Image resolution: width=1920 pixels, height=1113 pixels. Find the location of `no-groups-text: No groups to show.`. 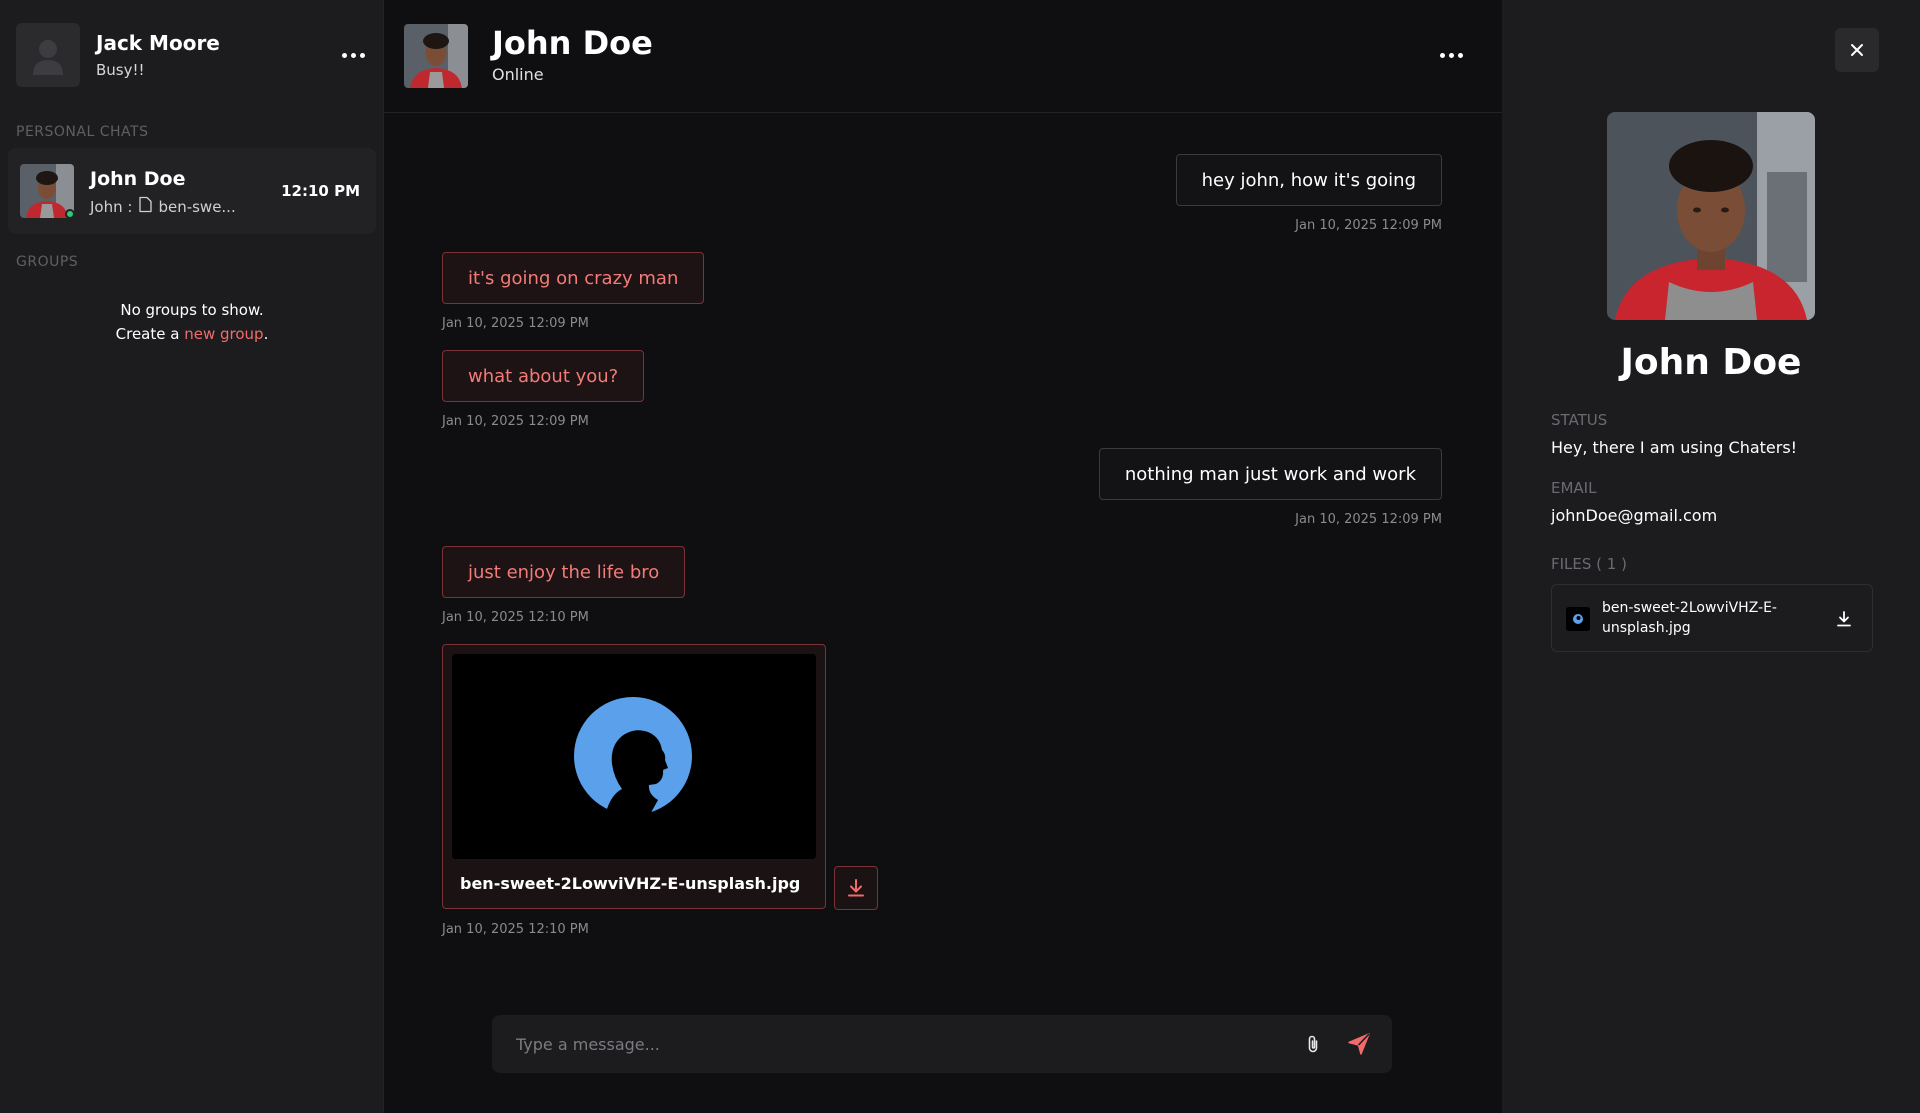

no-groups-text: No groups to show. is located at coordinates (192, 310).